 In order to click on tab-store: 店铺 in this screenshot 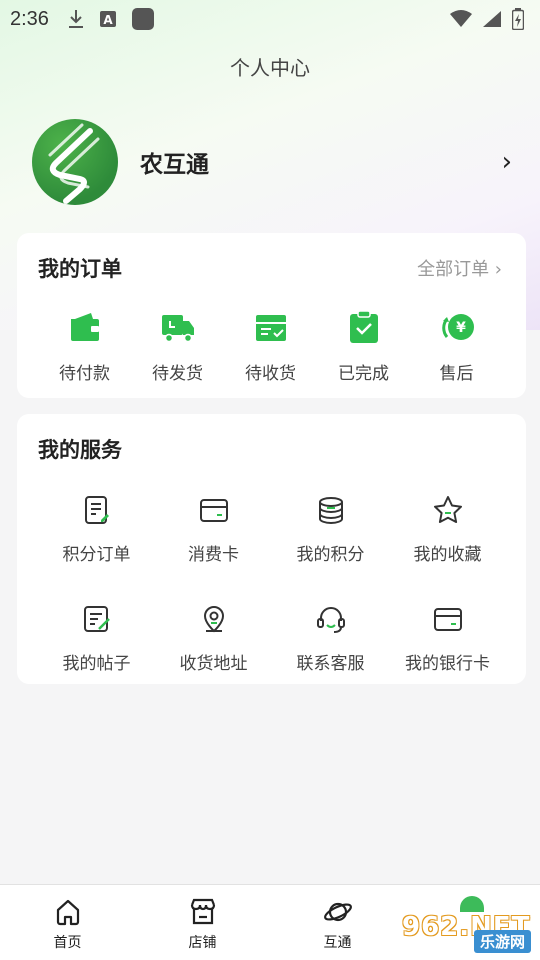, I will do `click(202, 922)`.